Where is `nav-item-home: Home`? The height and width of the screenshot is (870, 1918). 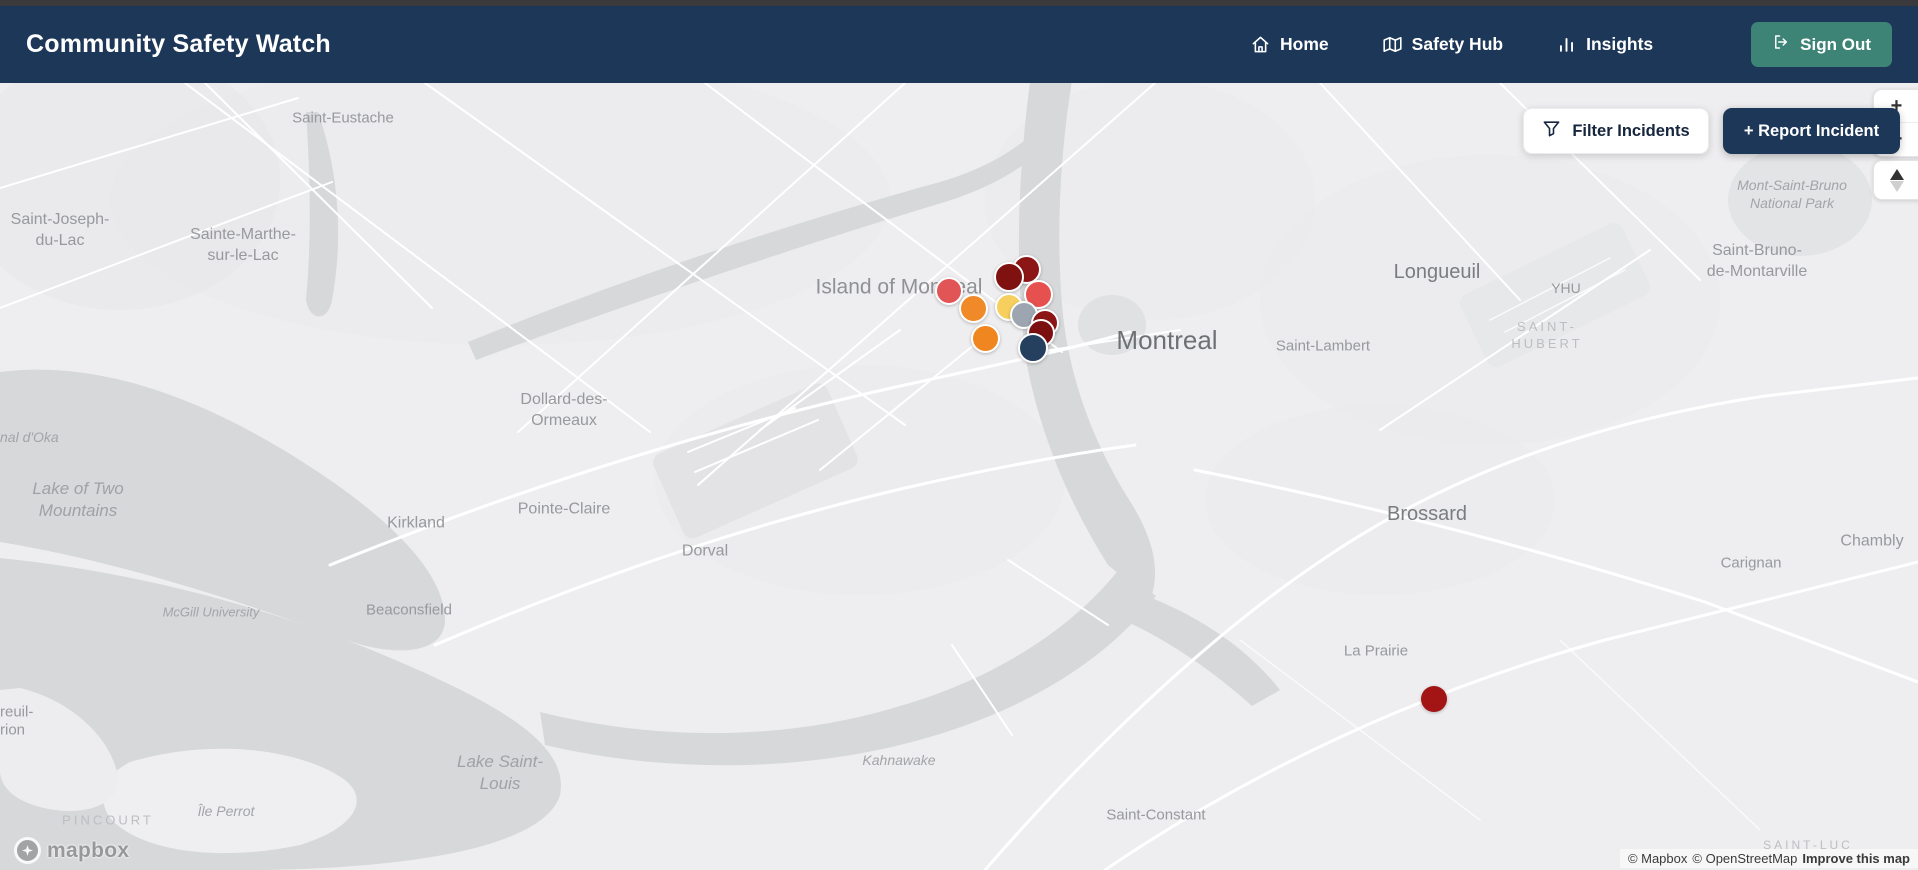
nav-item-home: Home is located at coordinates (1290, 44).